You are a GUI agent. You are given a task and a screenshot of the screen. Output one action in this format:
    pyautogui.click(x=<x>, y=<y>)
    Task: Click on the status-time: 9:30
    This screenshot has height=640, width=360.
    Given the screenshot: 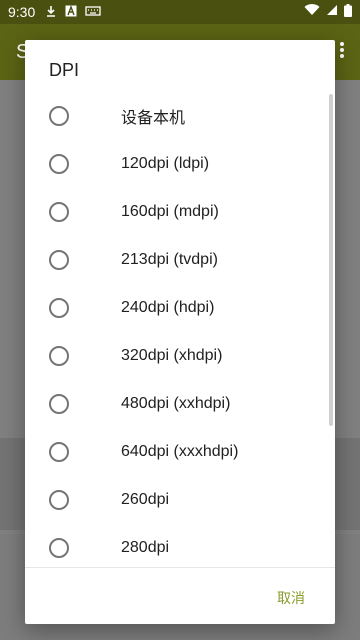 What is the action you would take?
    pyautogui.click(x=22, y=12)
    